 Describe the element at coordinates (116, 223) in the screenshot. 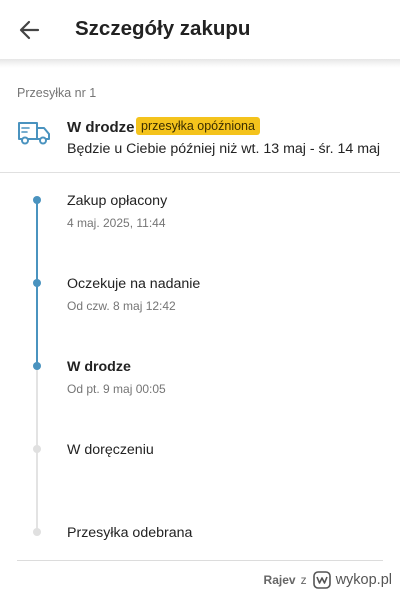

I see `step-date-paid: 4 maj. 2025, 11:44` at that location.